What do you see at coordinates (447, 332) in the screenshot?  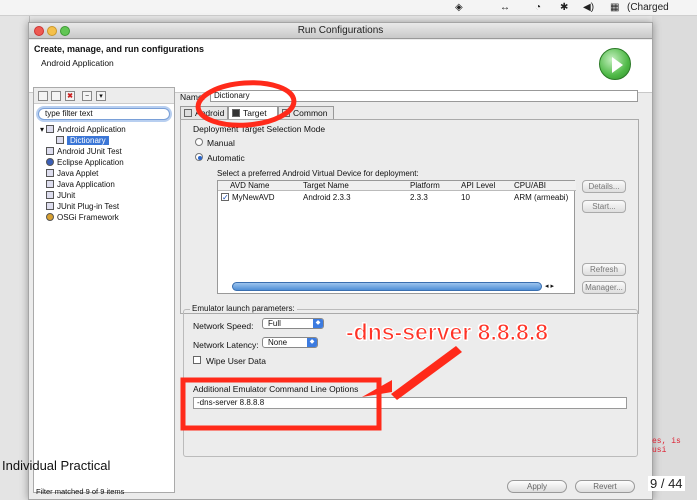 I see `annotation-callout: -dns-server 8.8.8.8` at bounding box center [447, 332].